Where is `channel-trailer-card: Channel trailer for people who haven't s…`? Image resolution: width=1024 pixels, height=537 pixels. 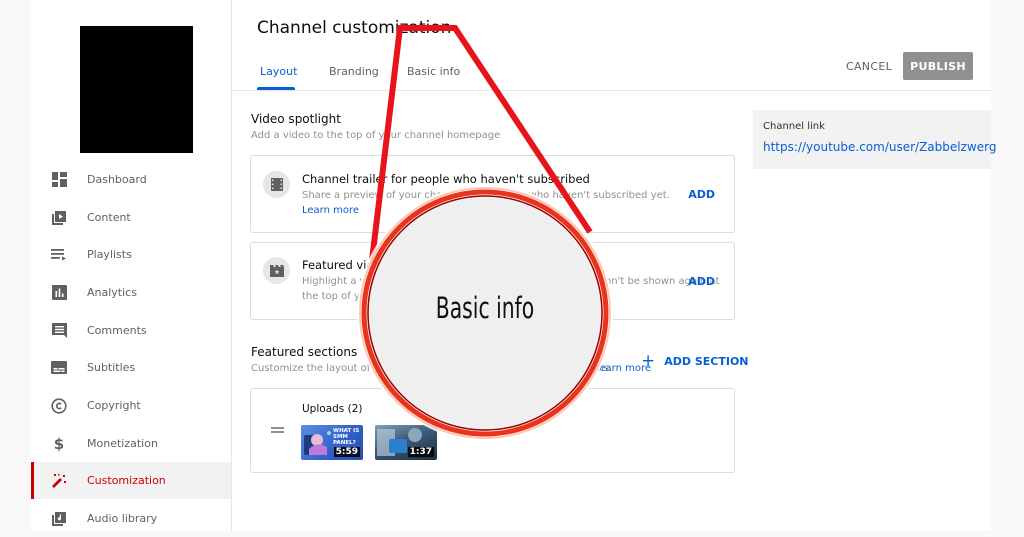
channel-trailer-card: Channel trailer for people who haven't s… is located at coordinates (492, 194).